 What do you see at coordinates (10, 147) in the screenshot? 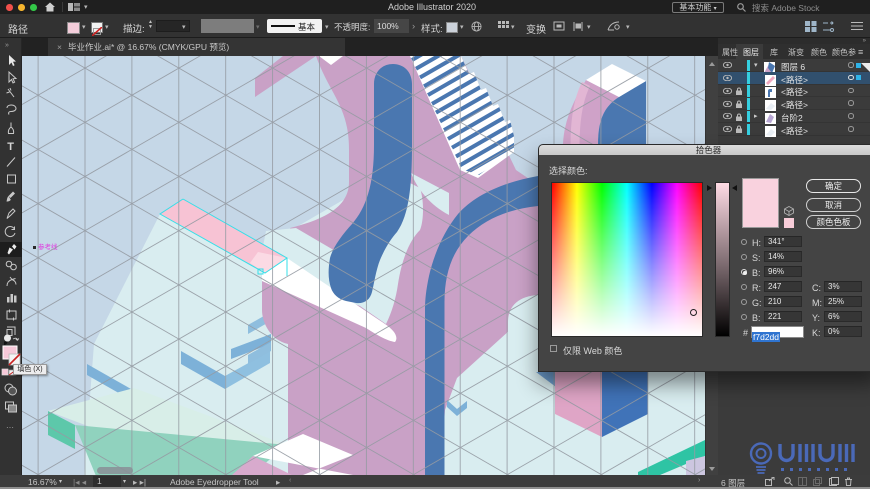
I see `svg-text: T` at bounding box center [10, 147].